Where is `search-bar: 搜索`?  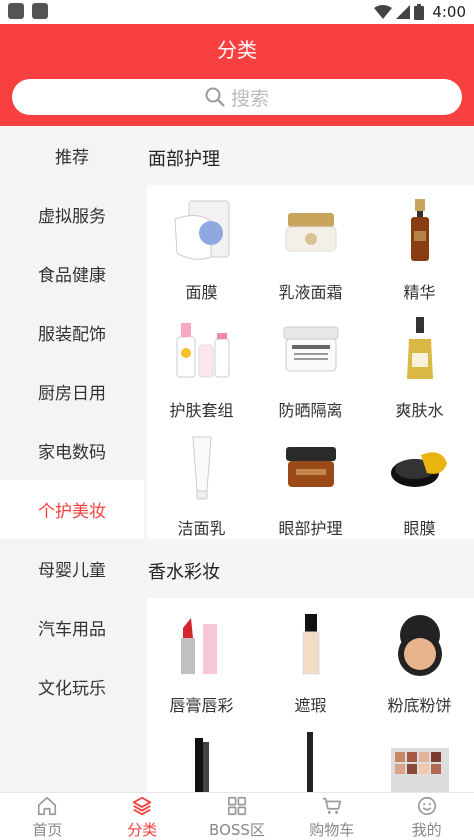
search-bar: 搜索 is located at coordinates (237, 97).